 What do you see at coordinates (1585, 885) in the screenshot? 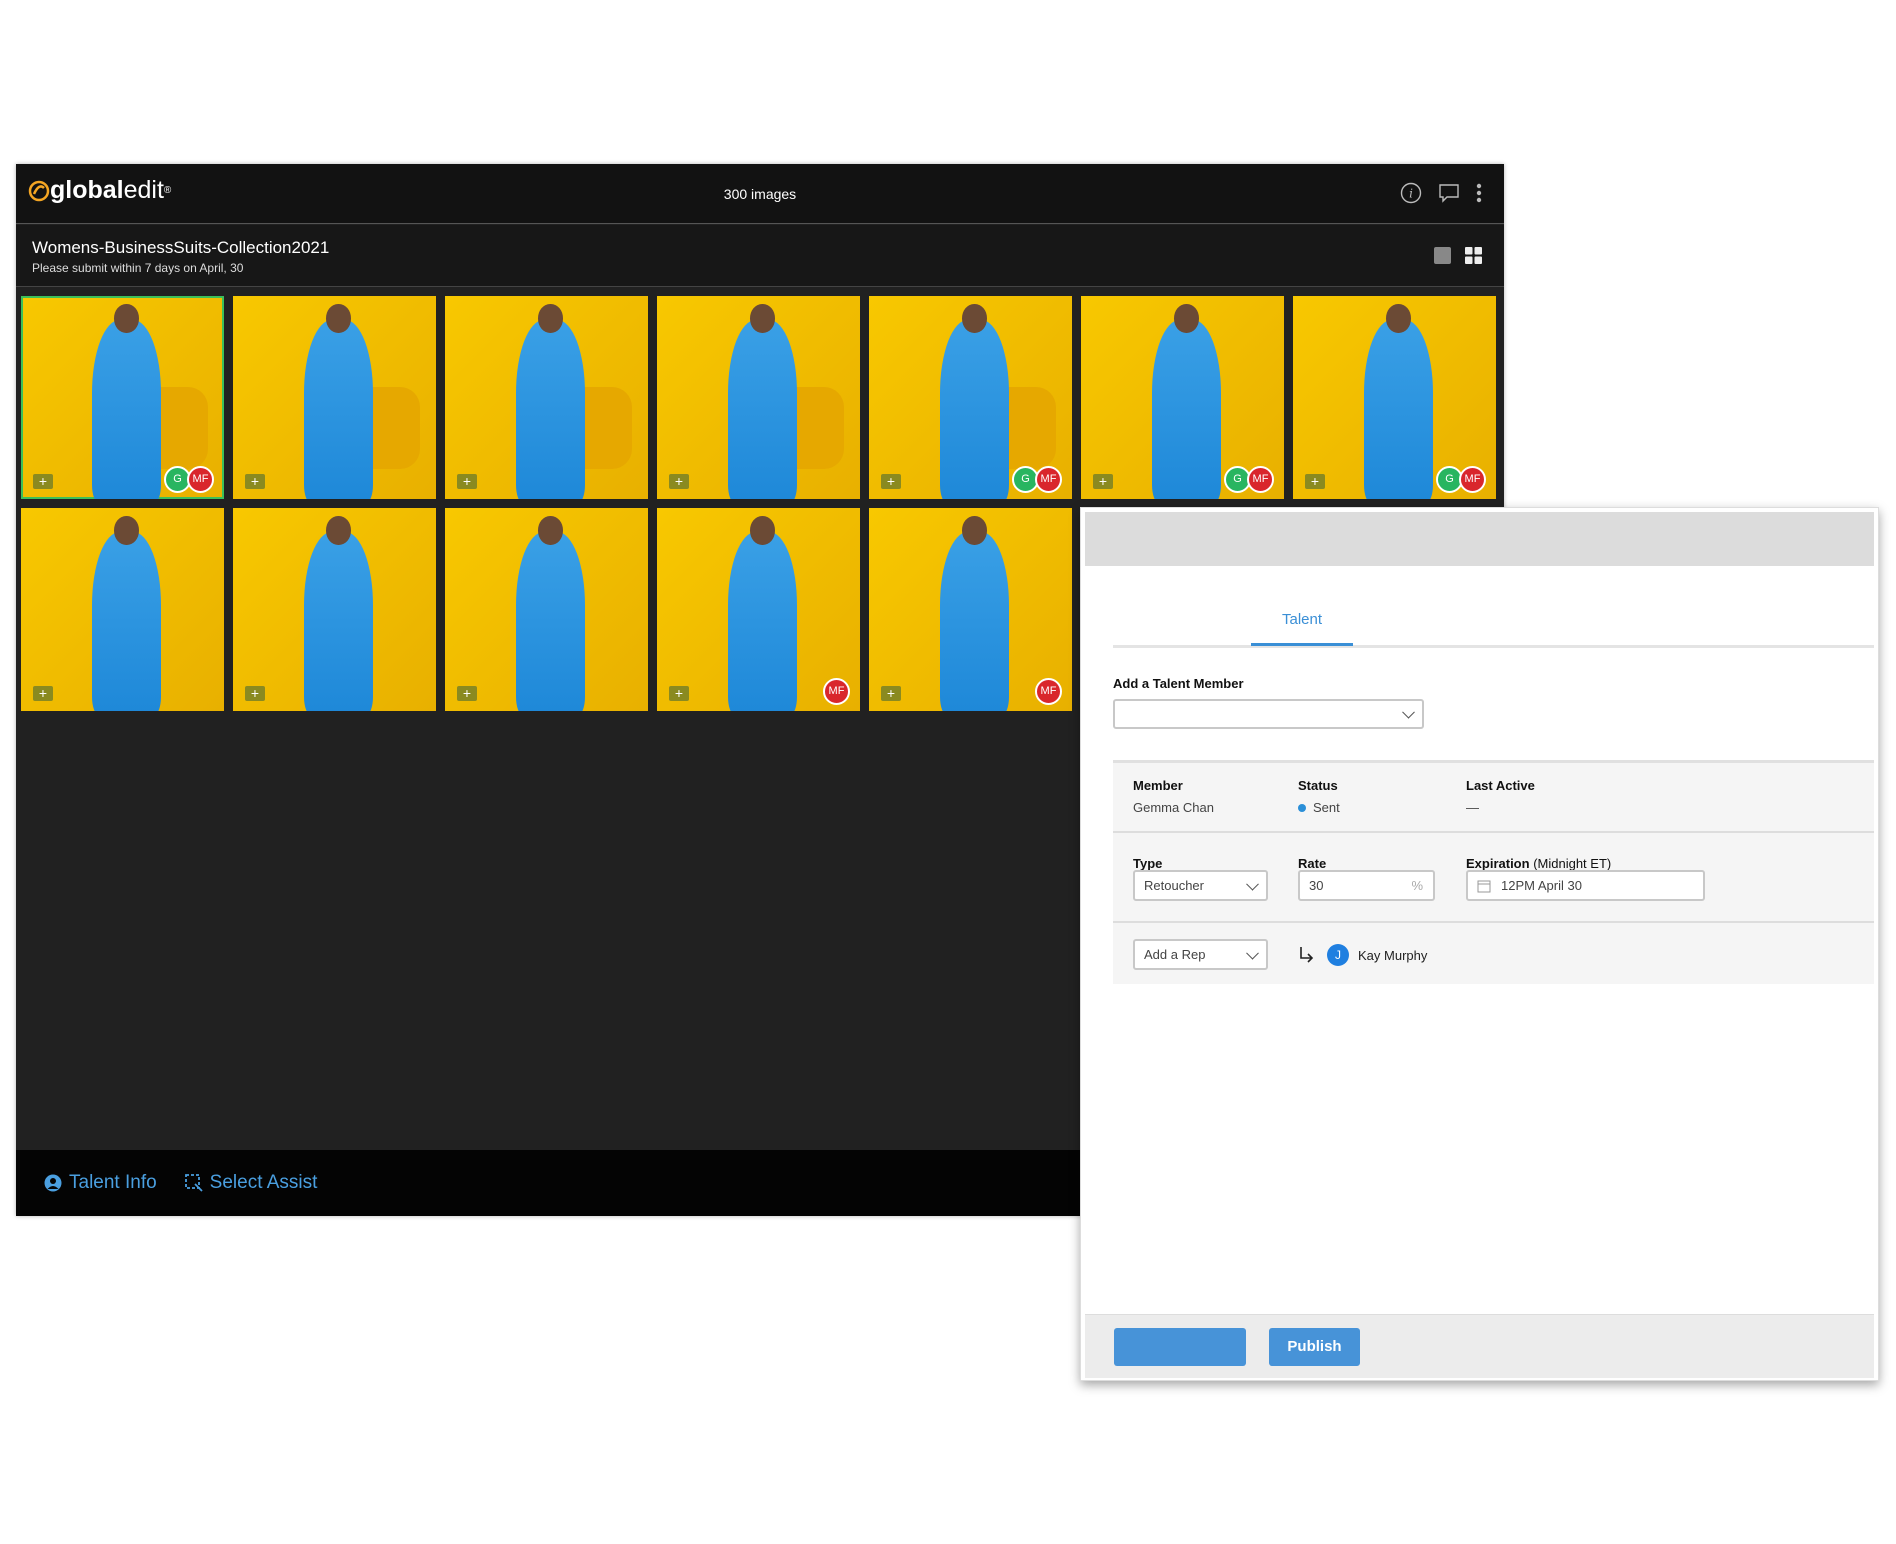
I see `expiration-date-input: 12PM April 30` at bounding box center [1585, 885].